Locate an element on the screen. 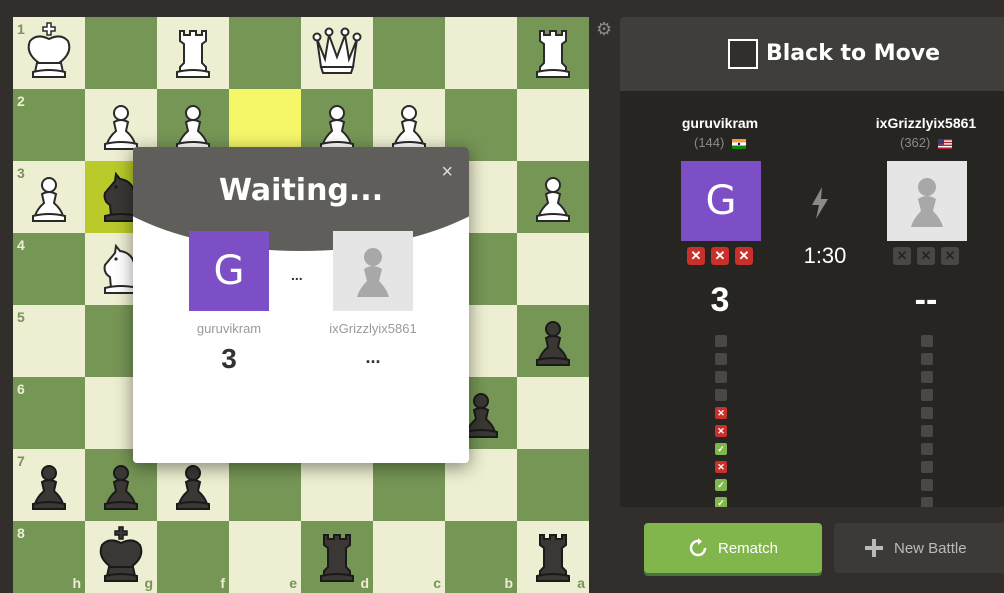  square-a8: a is located at coordinates (553, 557).